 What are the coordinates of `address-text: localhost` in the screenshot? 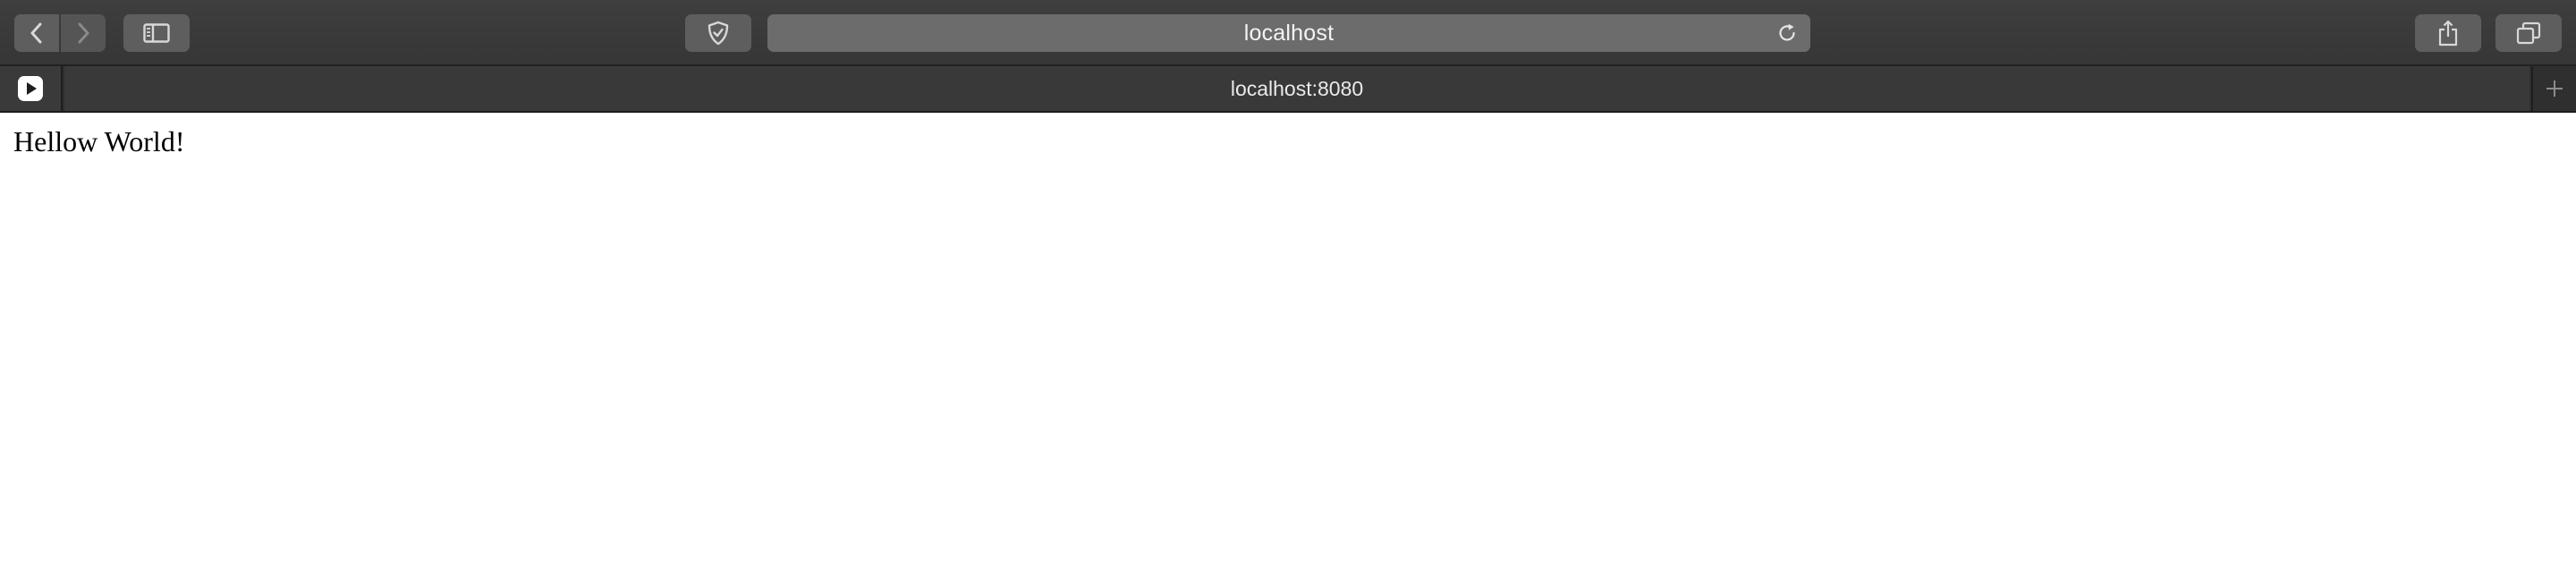 It's located at (1289, 33).